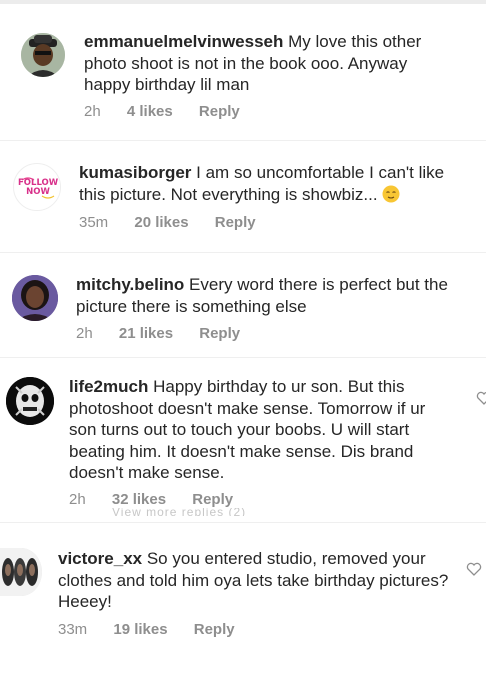 The image size is (486, 685). What do you see at coordinates (140, 629) in the screenshot?
I see `comment-likes: 19 likes` at bounding box center [140, 629].